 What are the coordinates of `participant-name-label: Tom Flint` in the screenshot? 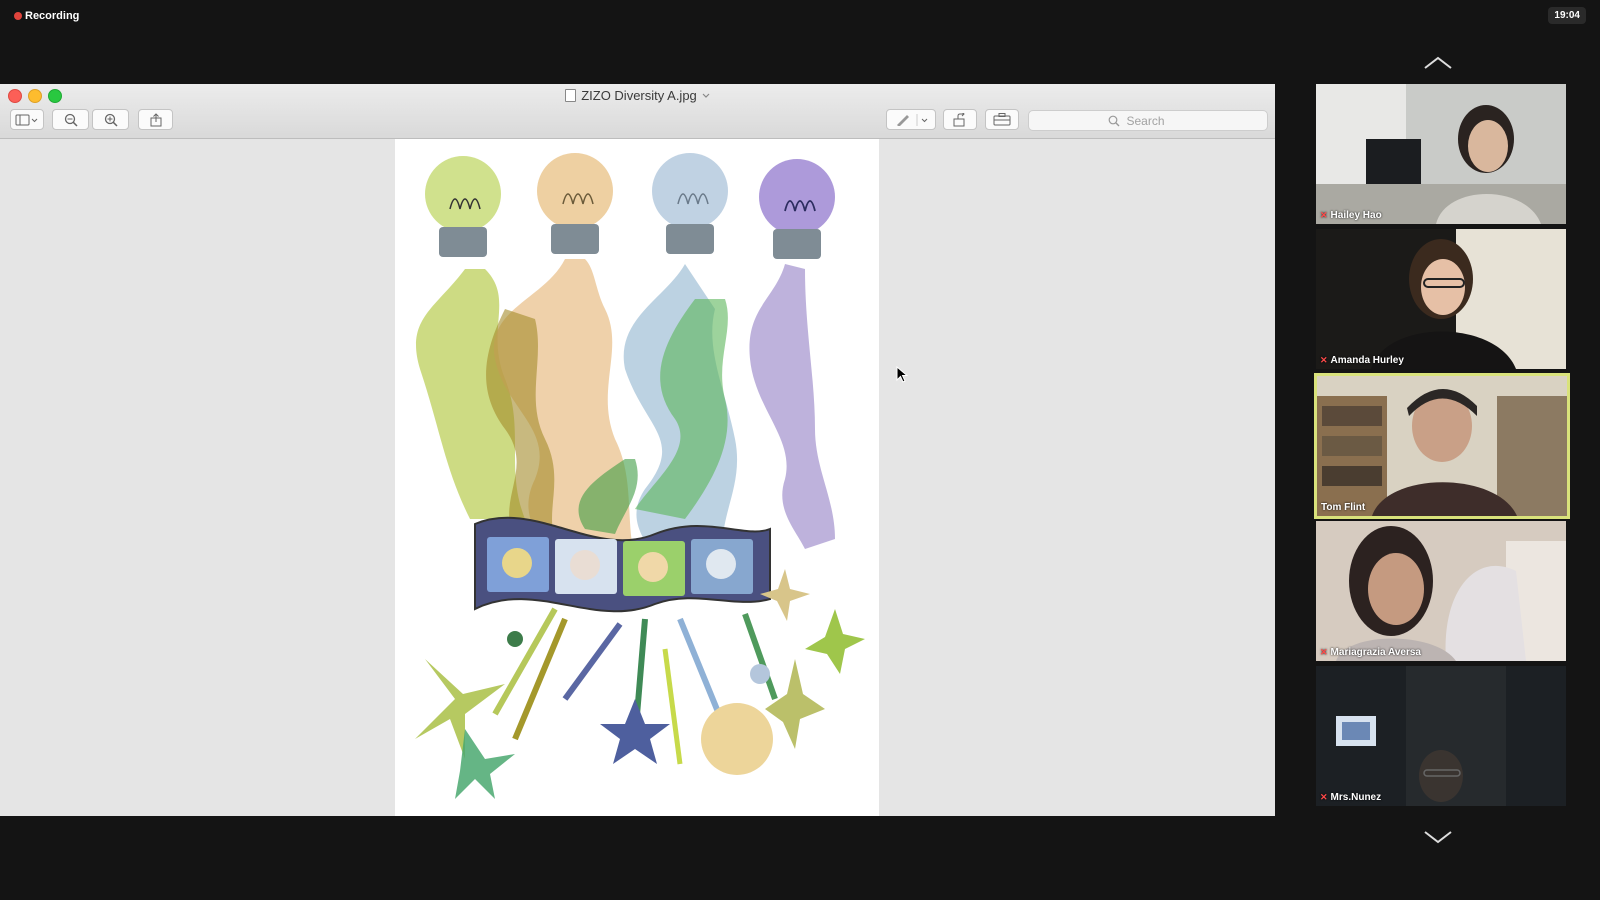 It's located at (1343, 507).